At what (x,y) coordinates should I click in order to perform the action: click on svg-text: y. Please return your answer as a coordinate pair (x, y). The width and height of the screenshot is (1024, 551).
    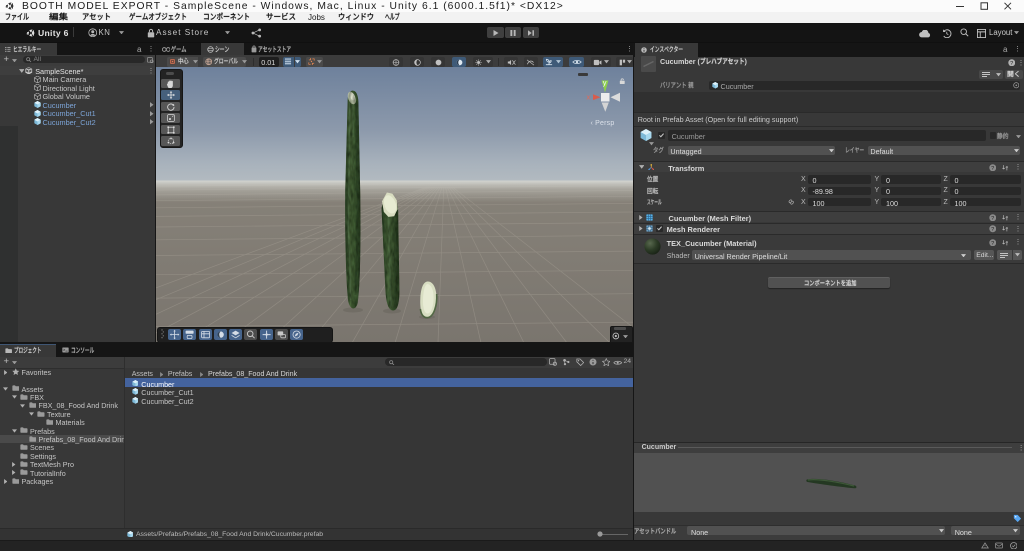
    Looking at the image, I should click on (605, 82).